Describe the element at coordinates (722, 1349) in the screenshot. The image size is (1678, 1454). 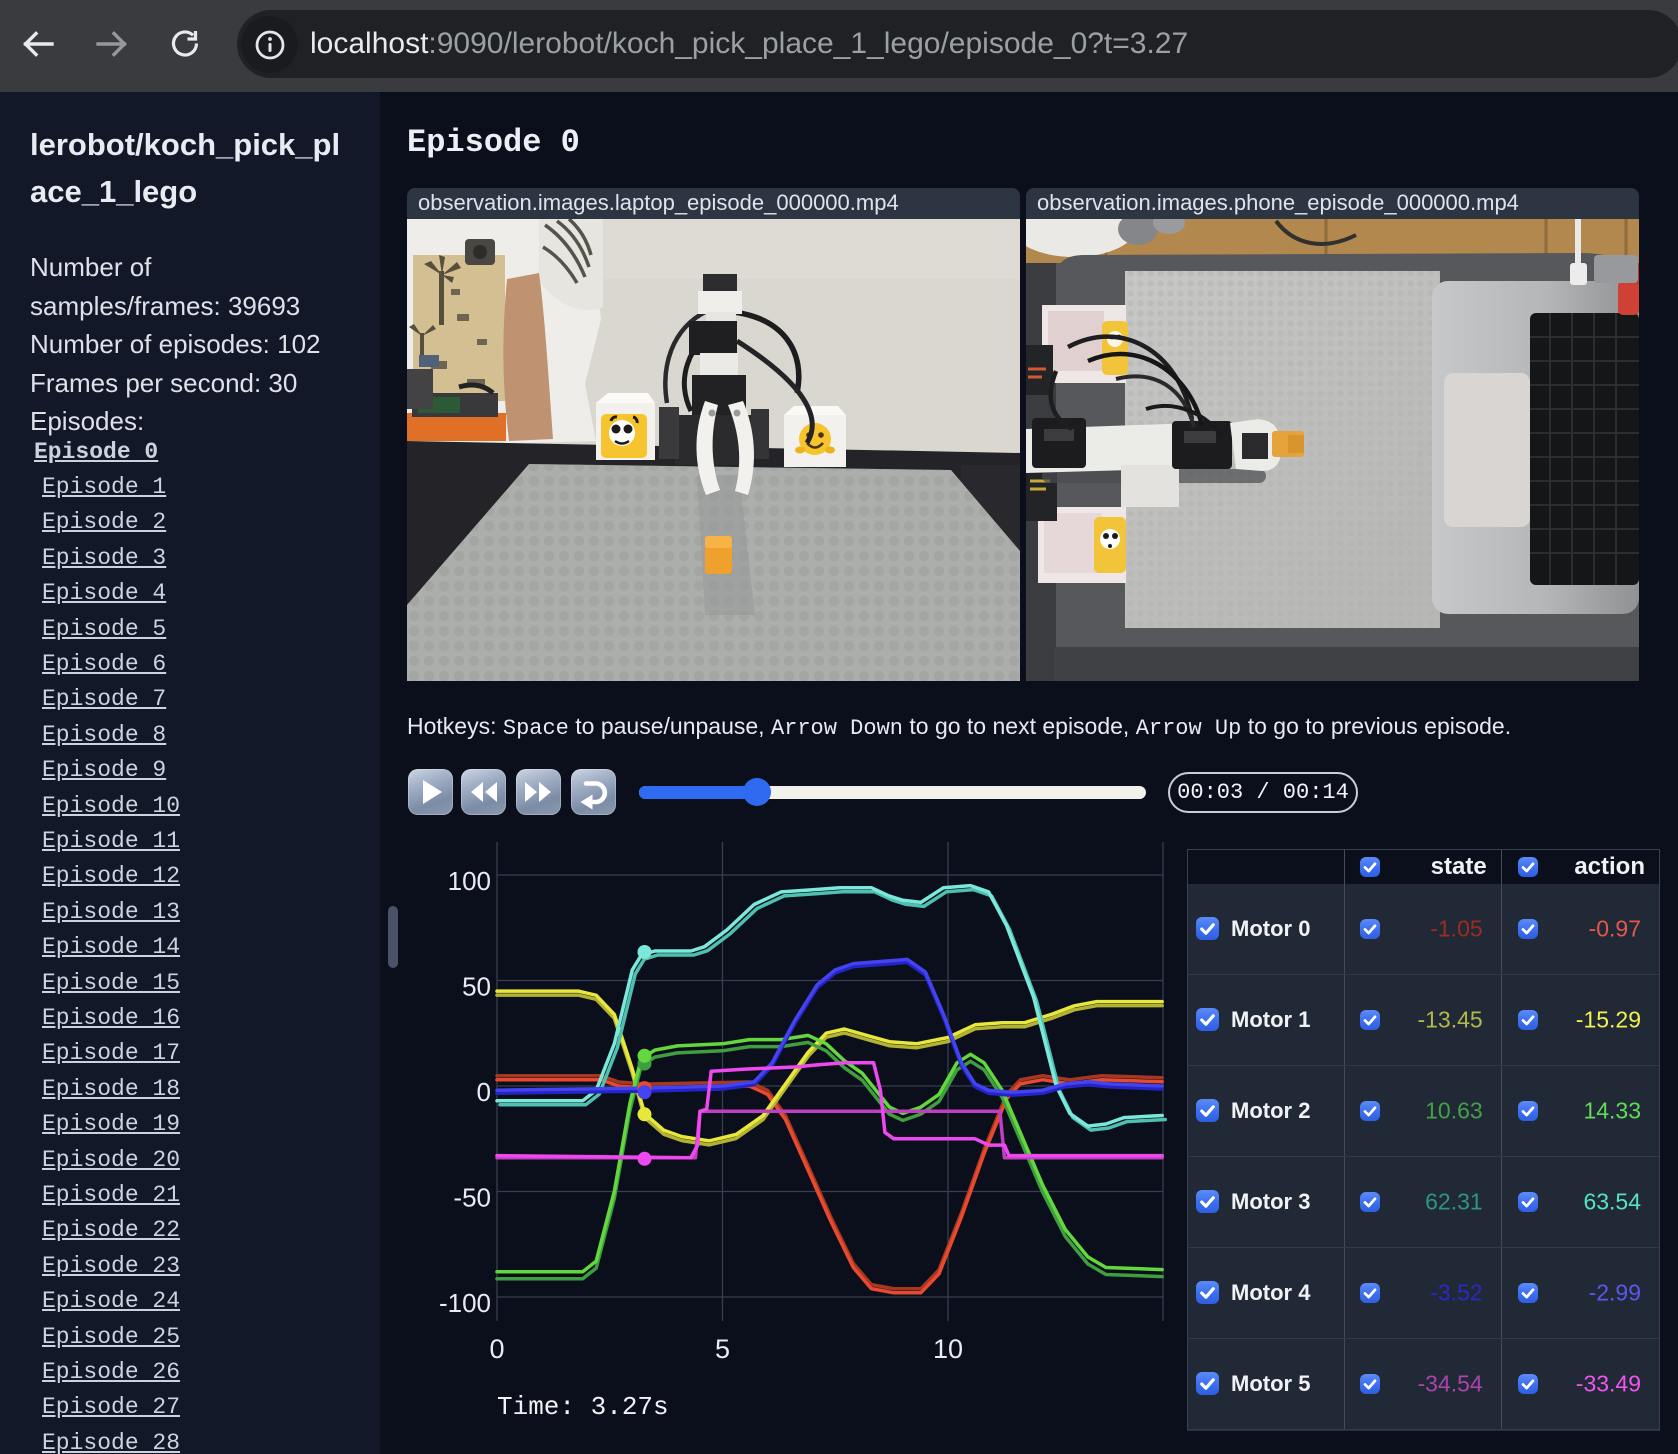
I see `svg-text: 5` at that location.